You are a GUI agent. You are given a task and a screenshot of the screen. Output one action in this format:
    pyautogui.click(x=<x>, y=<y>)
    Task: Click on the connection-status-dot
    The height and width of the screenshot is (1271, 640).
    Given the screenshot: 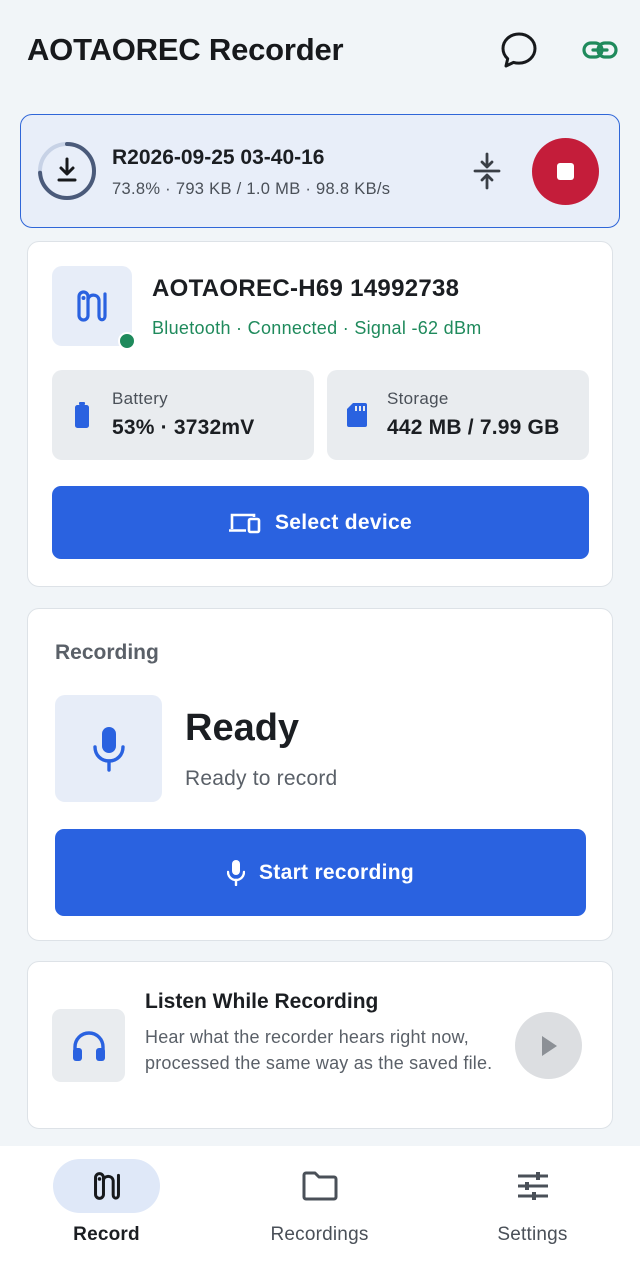 What is the action you would take?
    pyautogui.click(x=127, y=341)
    